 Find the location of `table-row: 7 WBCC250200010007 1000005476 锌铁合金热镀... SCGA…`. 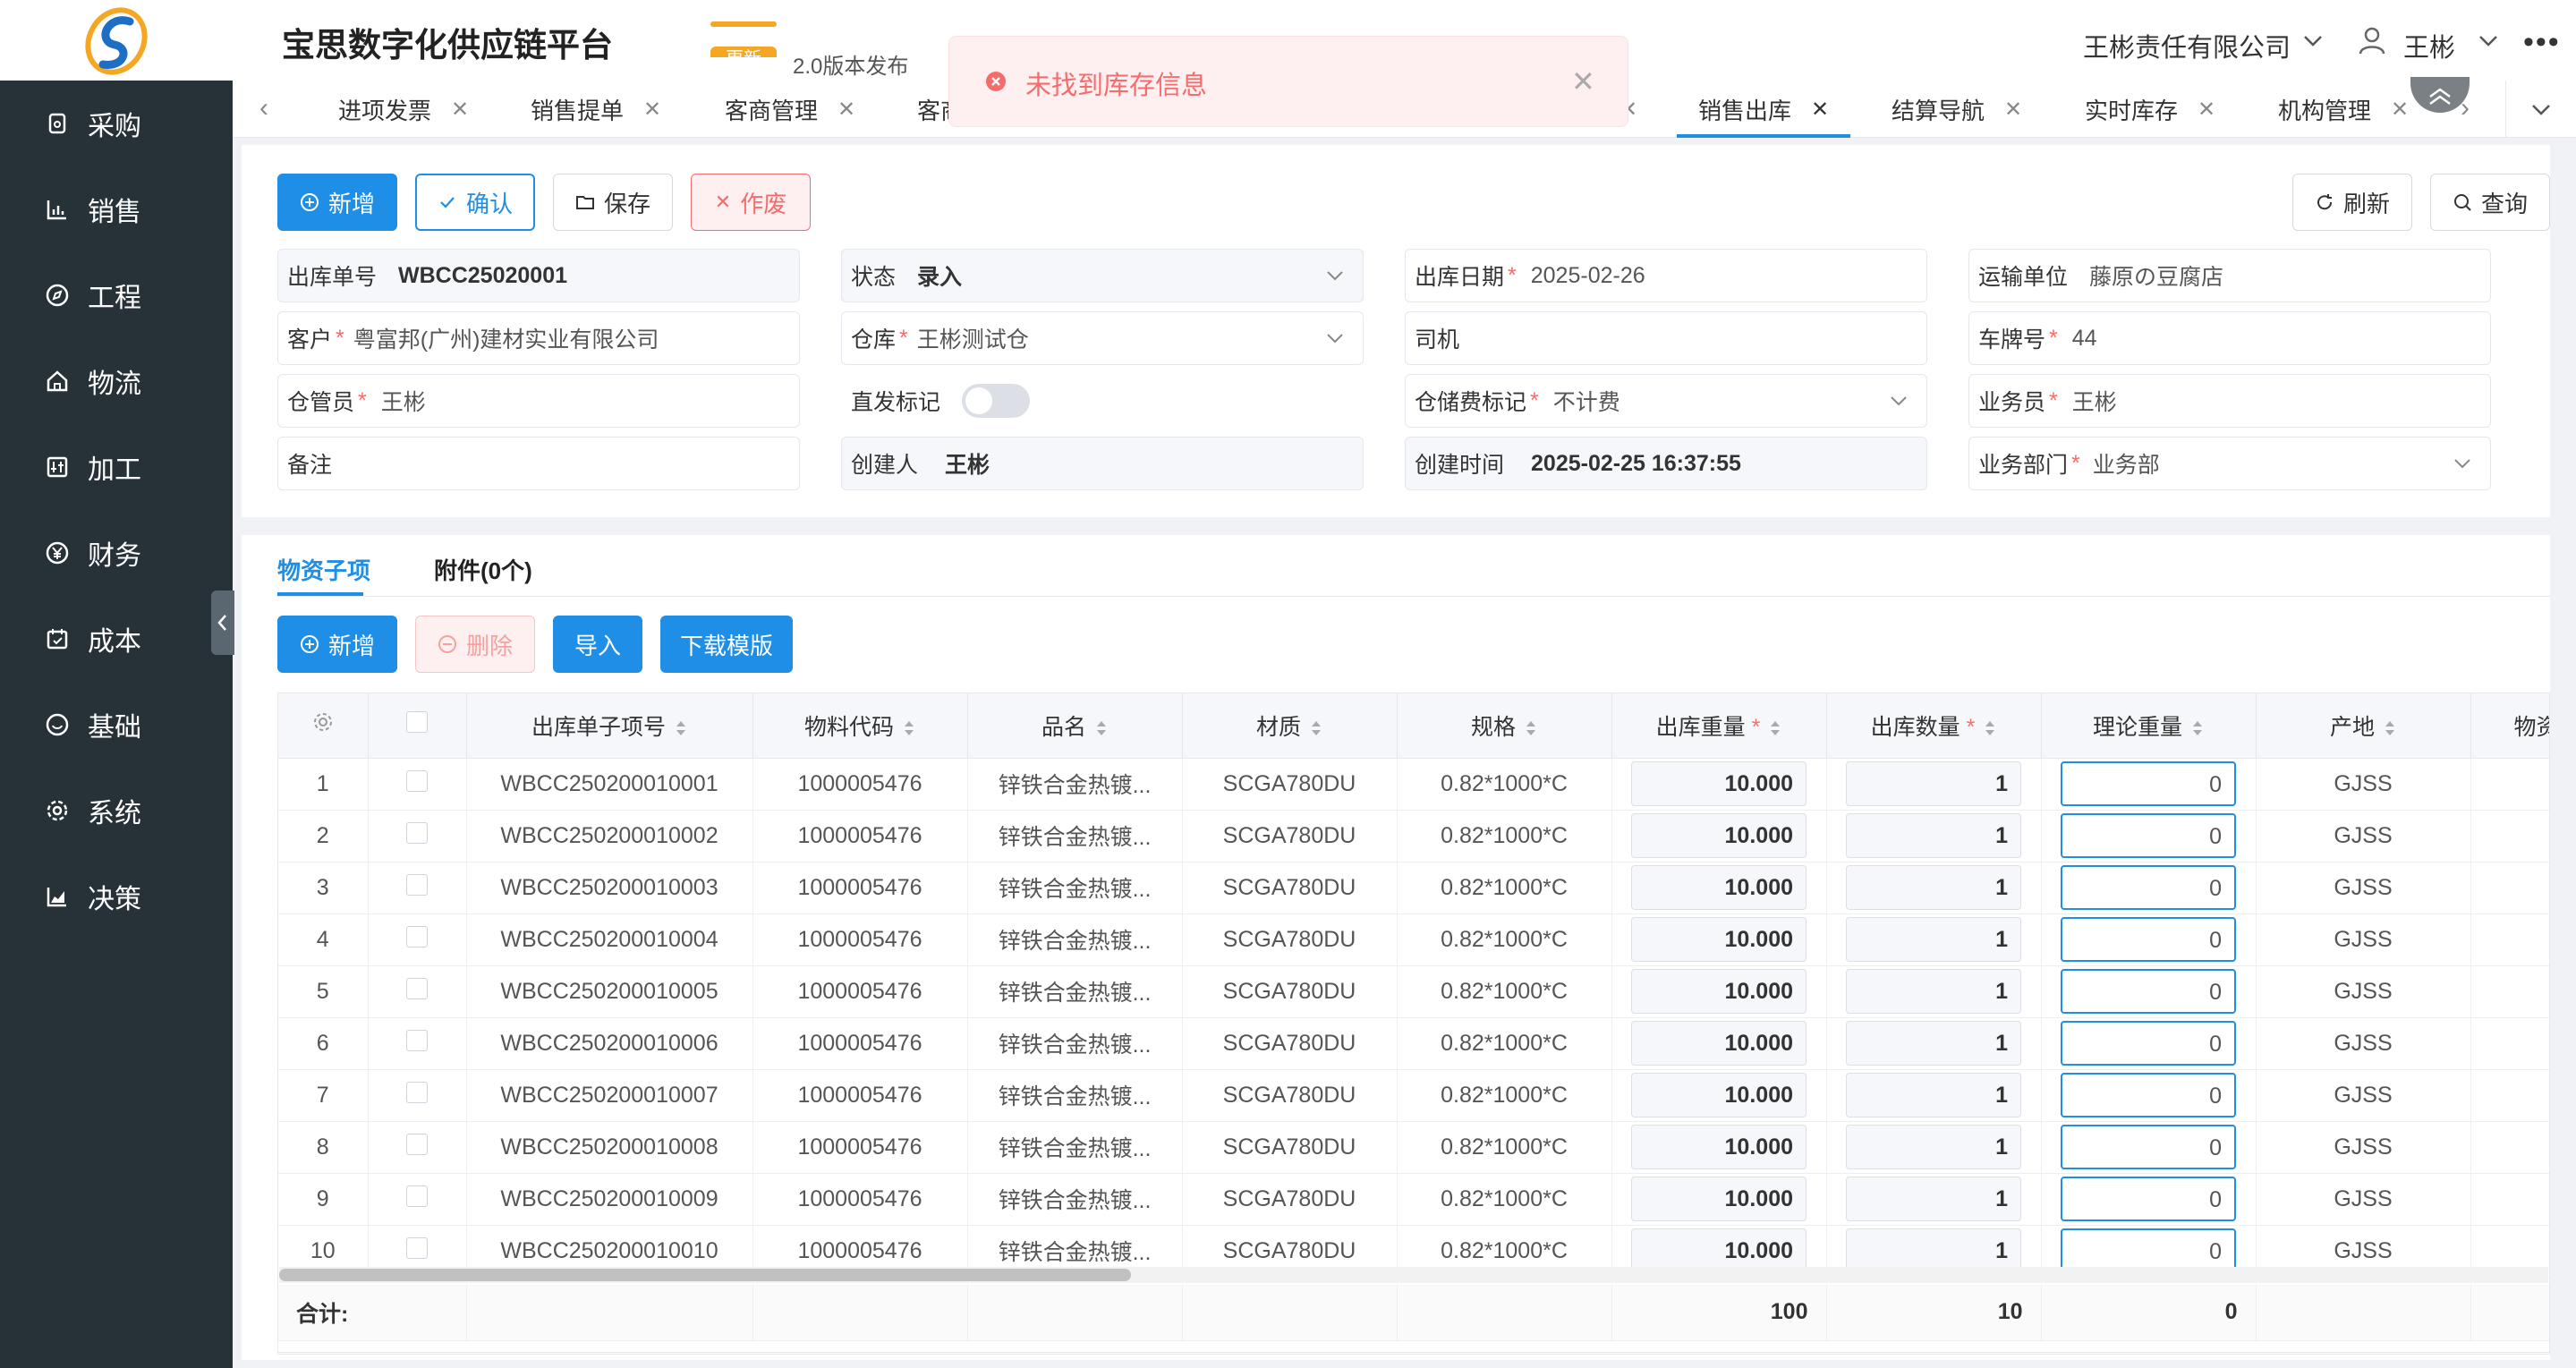

table-row: 7 WBCC250200010007 1000005476 锌铁合金热镀... SCGA… is located at coordinates (1413, 1095).